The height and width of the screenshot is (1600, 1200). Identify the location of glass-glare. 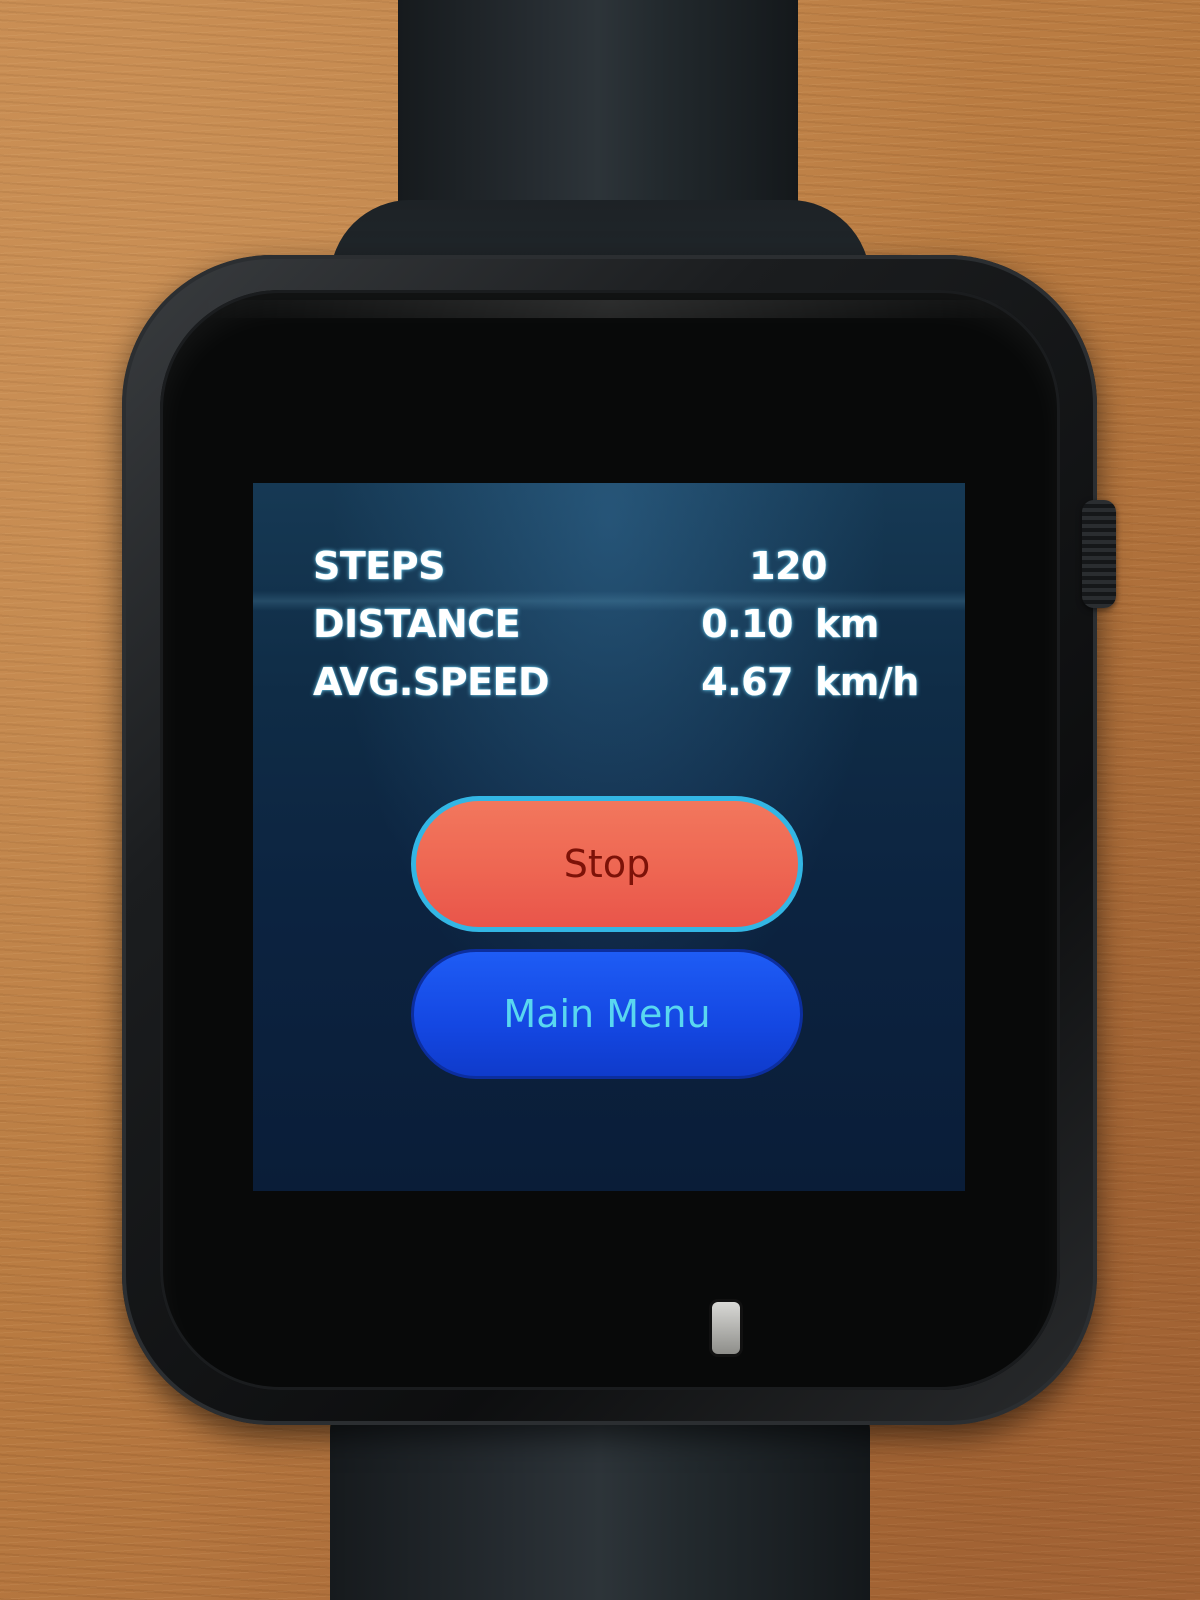
(610, 309).